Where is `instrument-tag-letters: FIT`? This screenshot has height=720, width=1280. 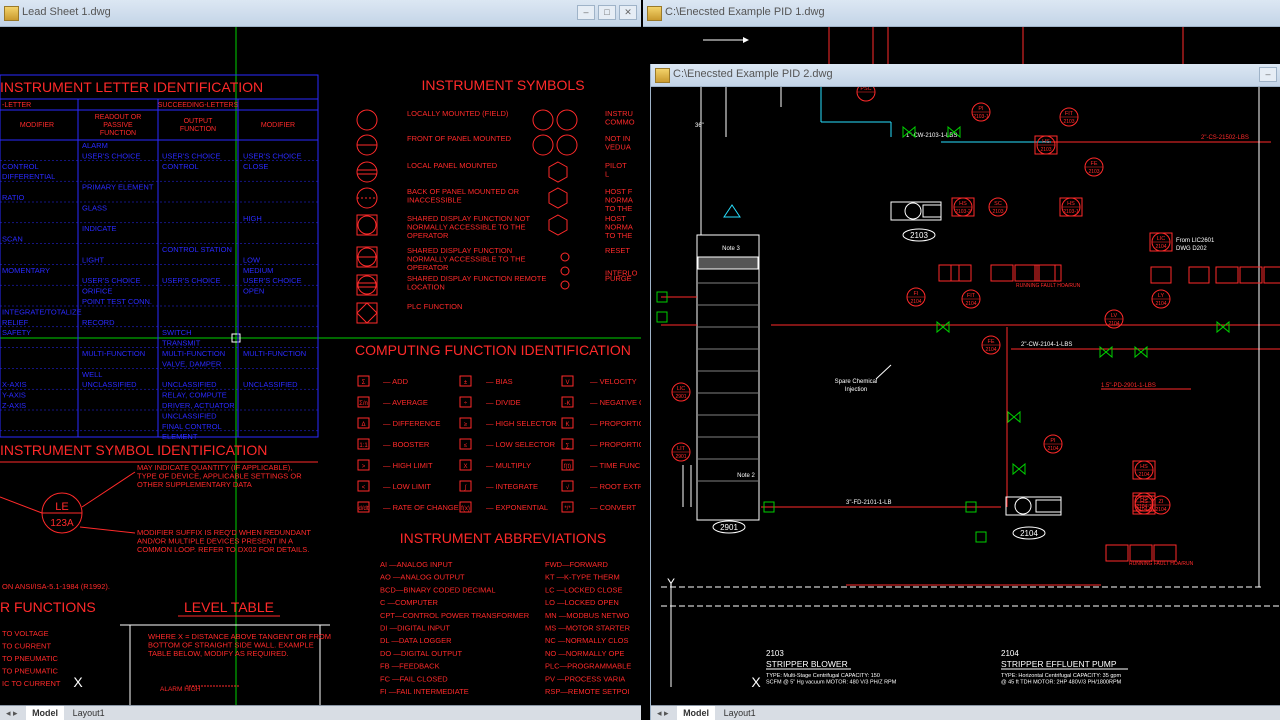 instrument-tag-letters: FIT is located at coordinates (1069, 114).